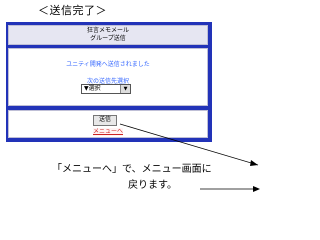 This screenshot has height=240, width=320. I want to click on instruction-line-1: 「メニューへ」で、メニュー画面に, so click(132, 169).